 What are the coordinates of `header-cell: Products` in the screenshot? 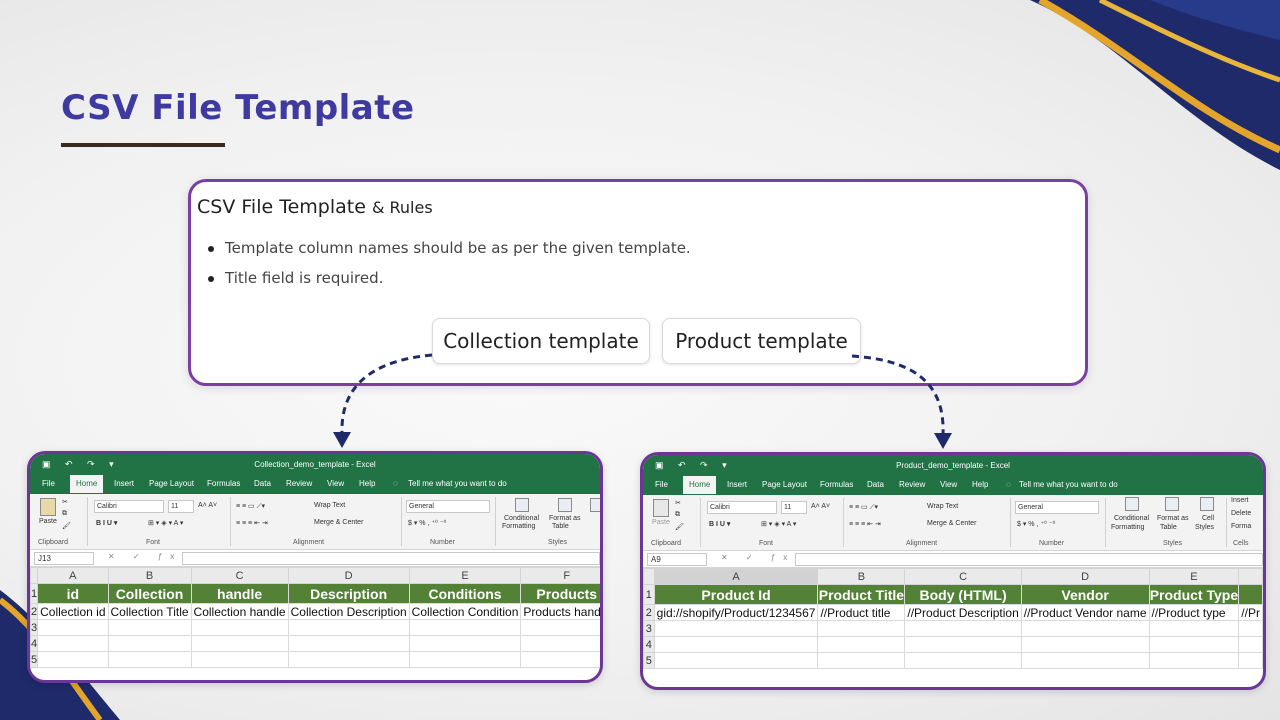 It's located at (560, 593).